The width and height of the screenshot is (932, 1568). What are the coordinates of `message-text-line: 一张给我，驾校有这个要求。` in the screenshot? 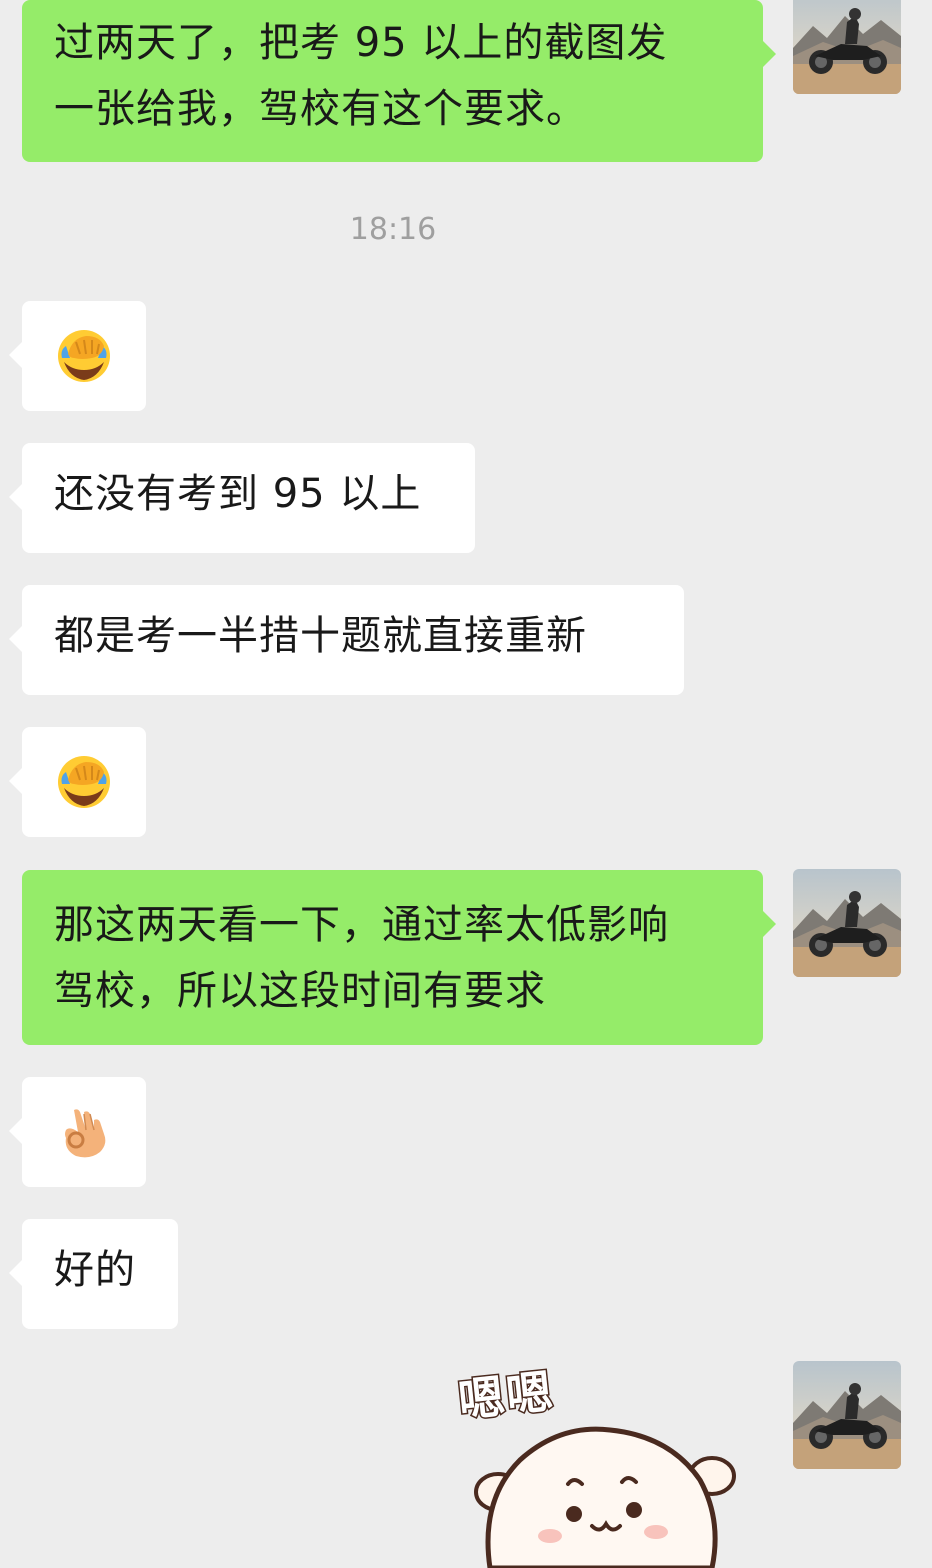 It's located at (320, 109).